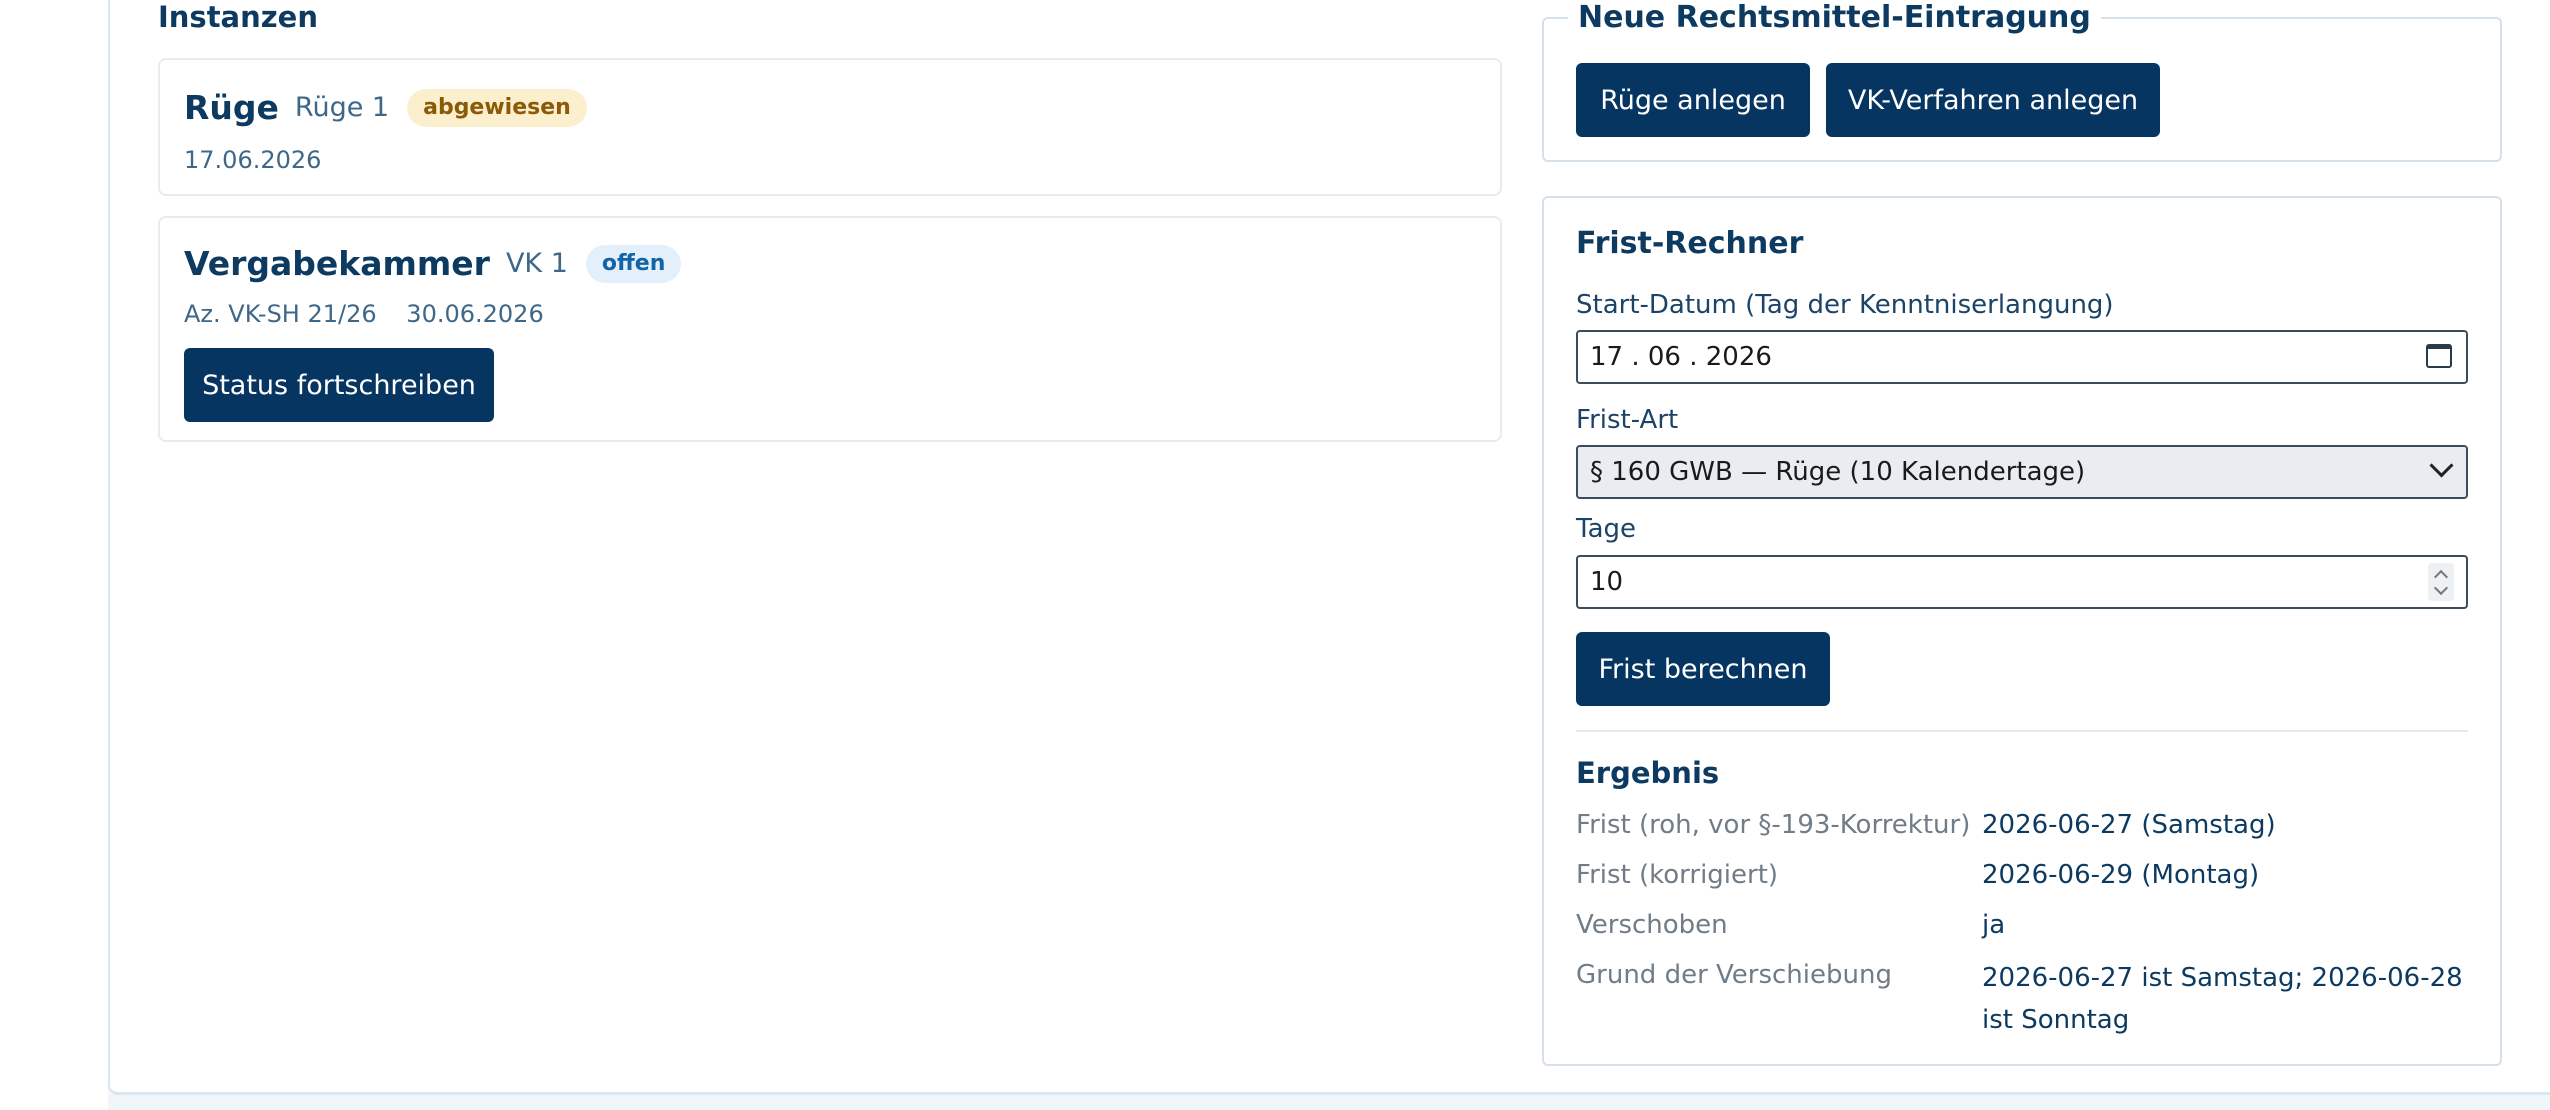 This screenshot has width=2550, height=1110. I want to click on instance-date: 17.06.2026, so click(253, 160).